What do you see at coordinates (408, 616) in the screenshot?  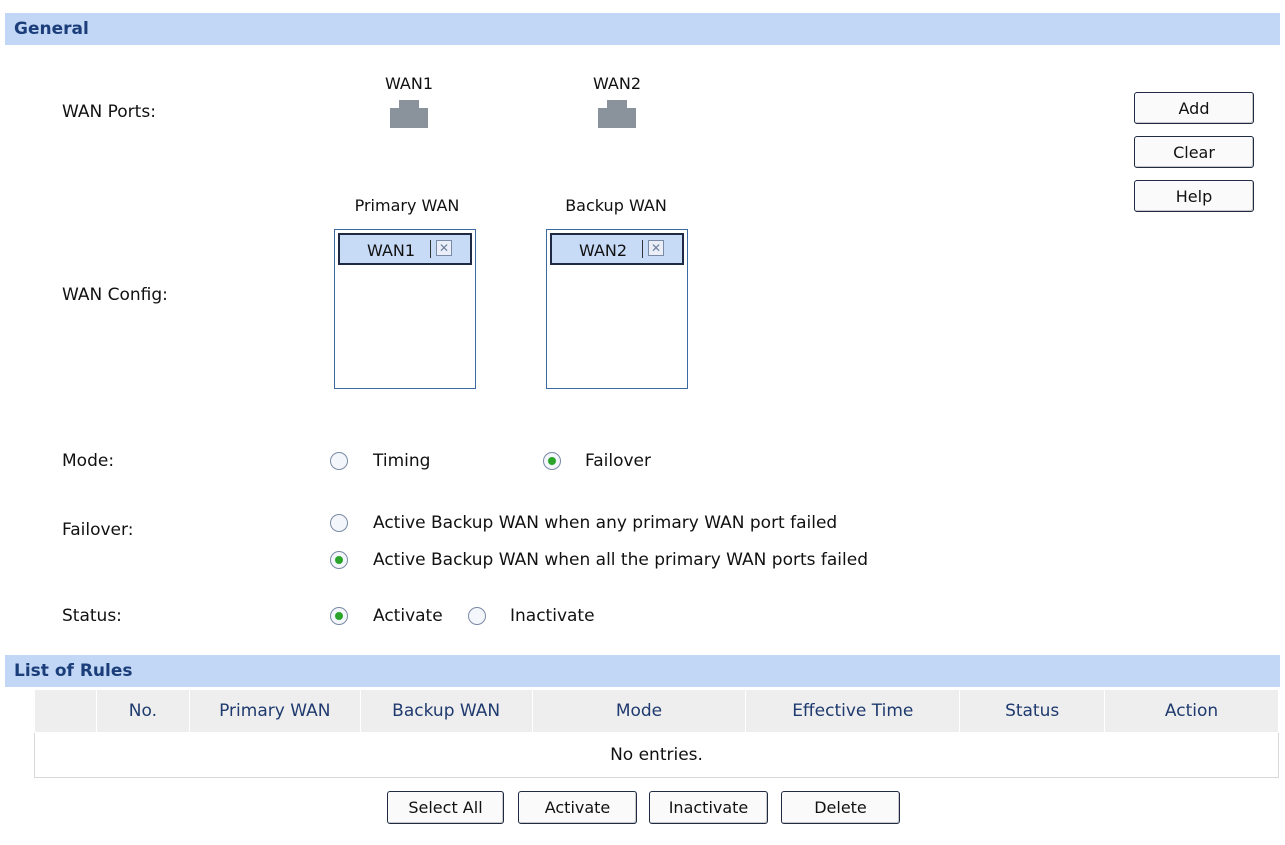 I see `status-activate-label: Activate` at bounding box center [408, 616].